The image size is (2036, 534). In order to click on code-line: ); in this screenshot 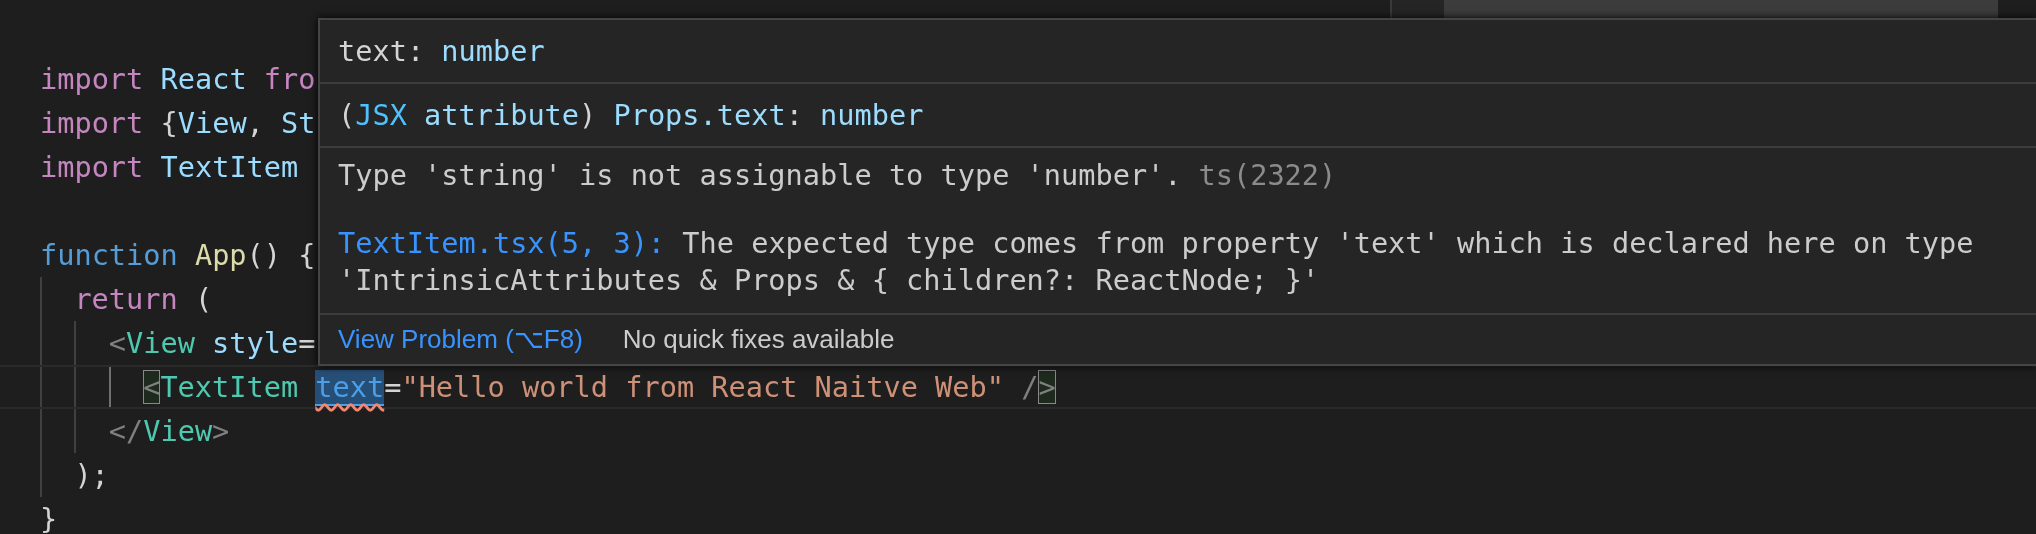, I will do `click(91, 475)`.